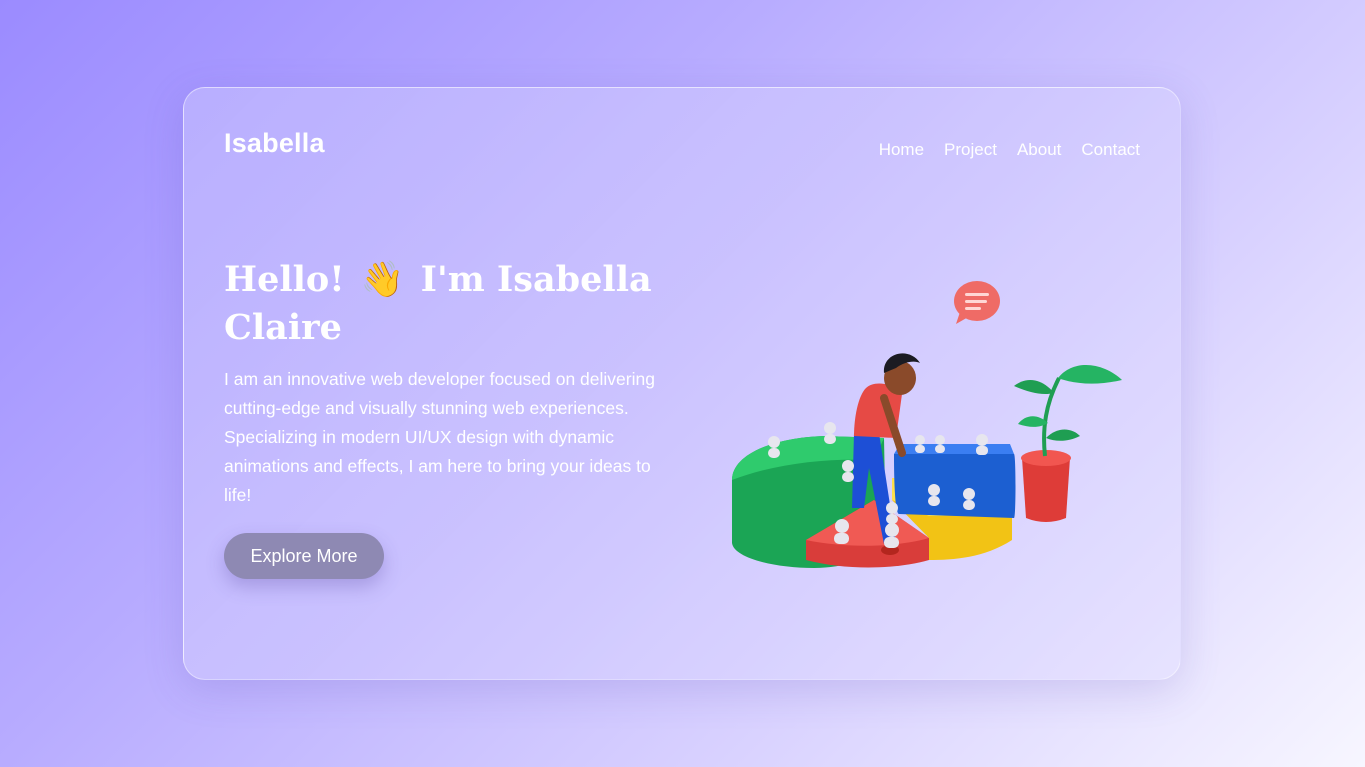  Describe the element at coordinates (274, 143) in the screenshot. I see `site-logo: Isabella` at that location.